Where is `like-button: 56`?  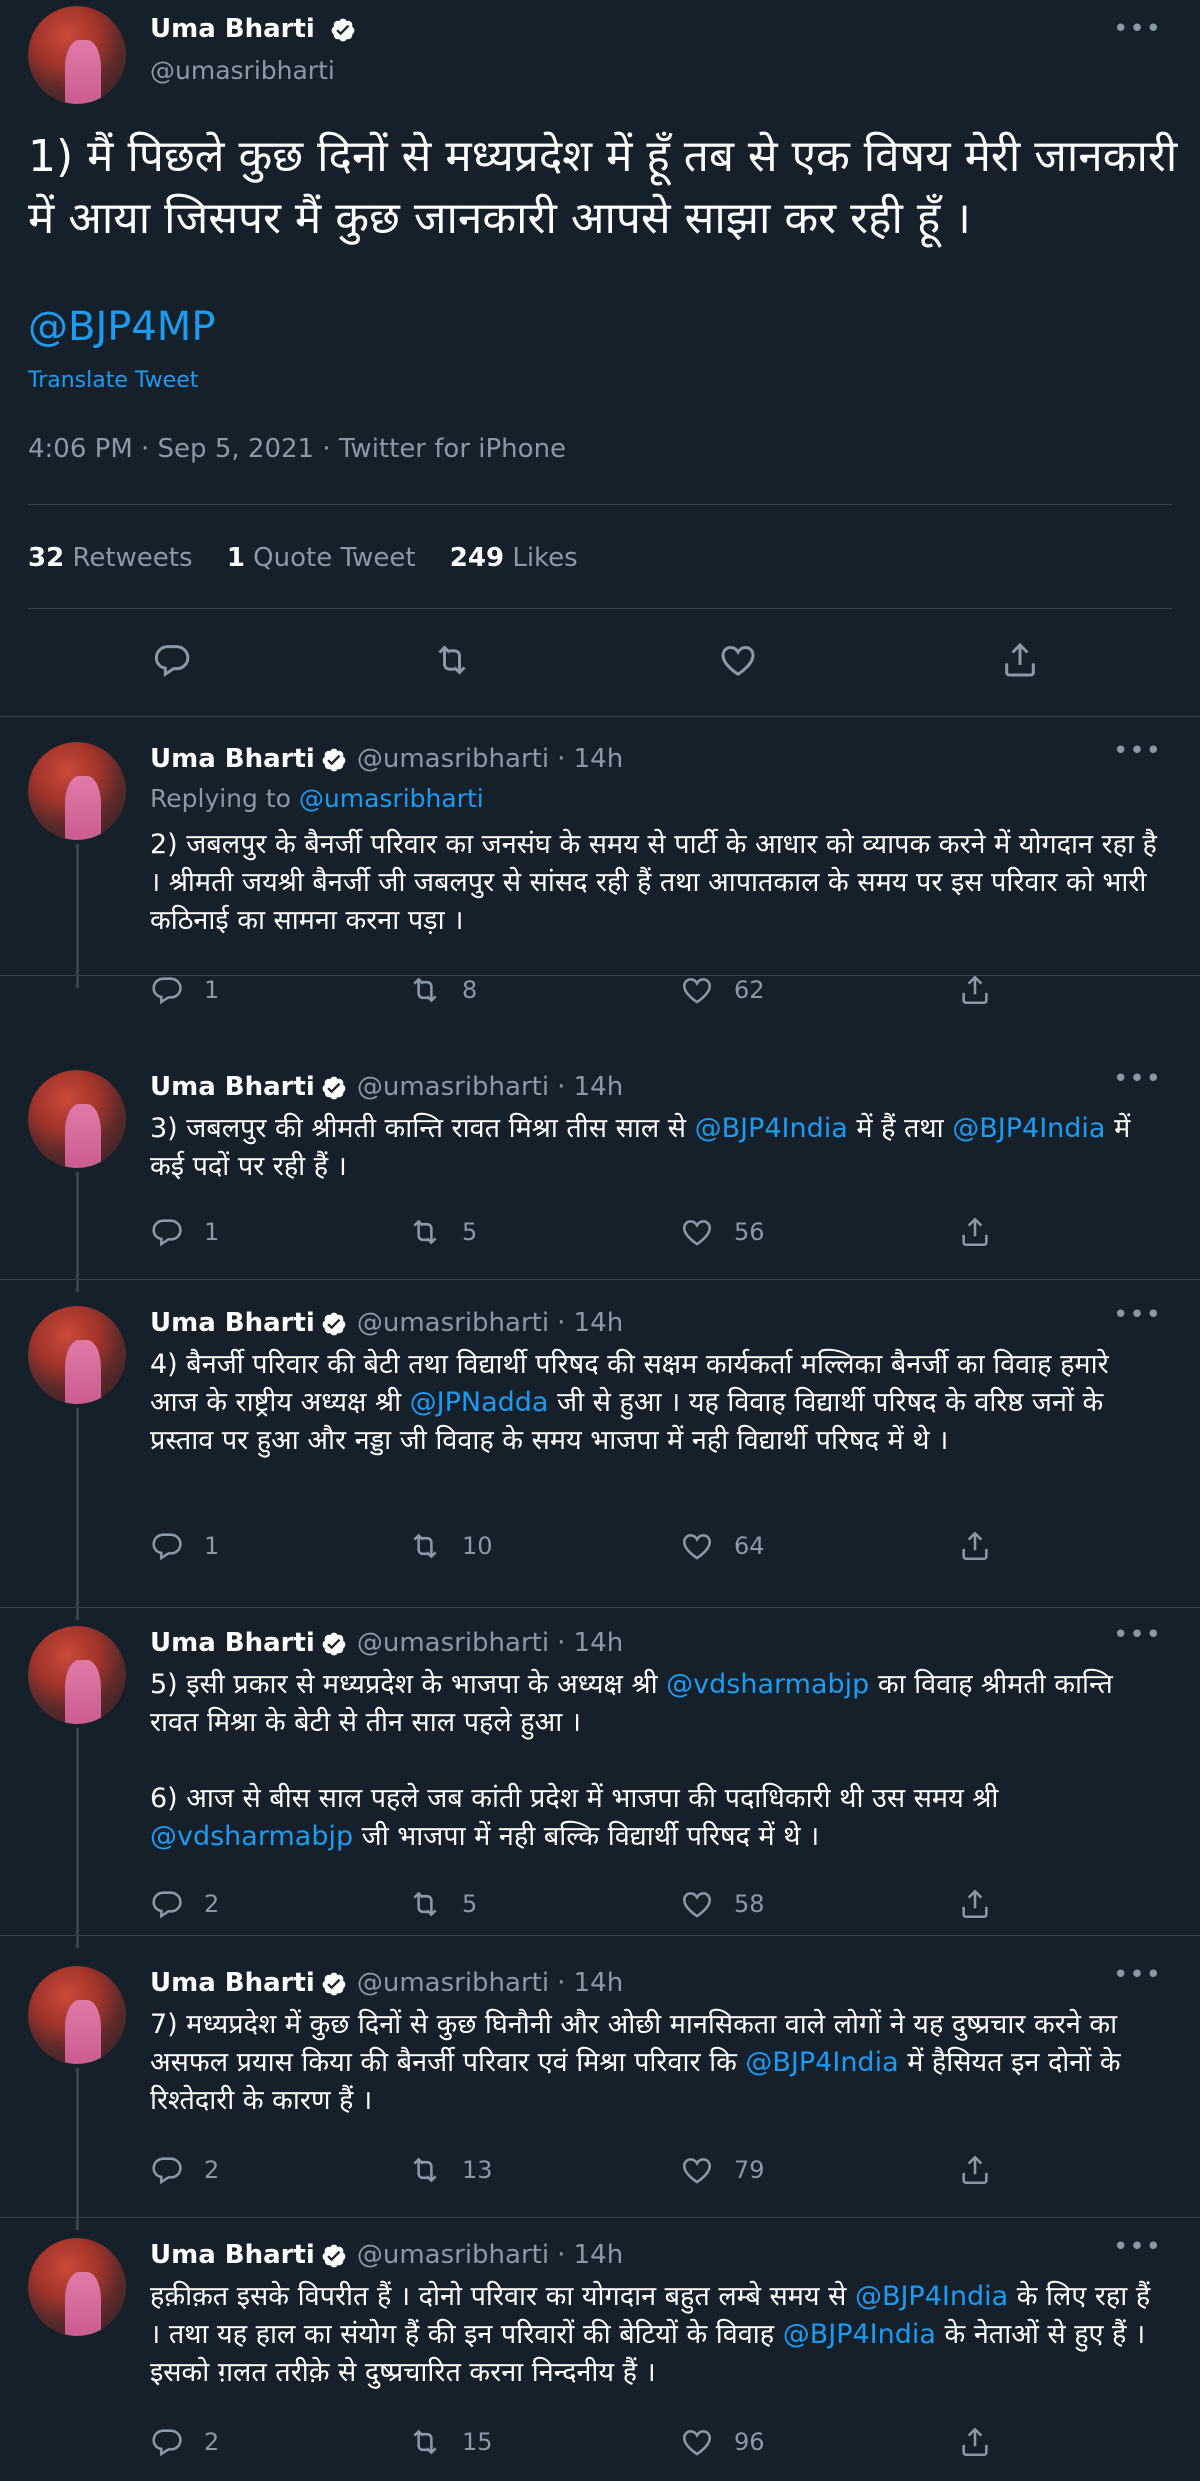 like-button: 56 is located at coordinates (722, 1232).